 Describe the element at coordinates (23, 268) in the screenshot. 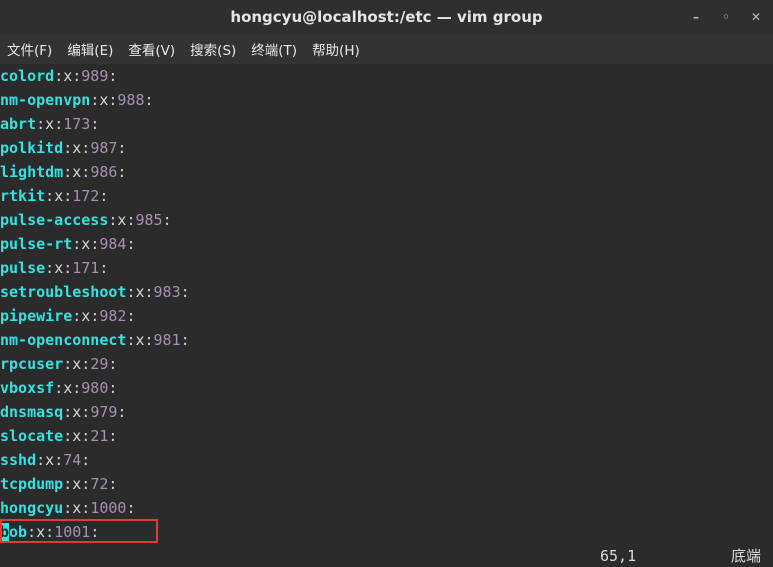

I see `group-name: pulse` at that location.